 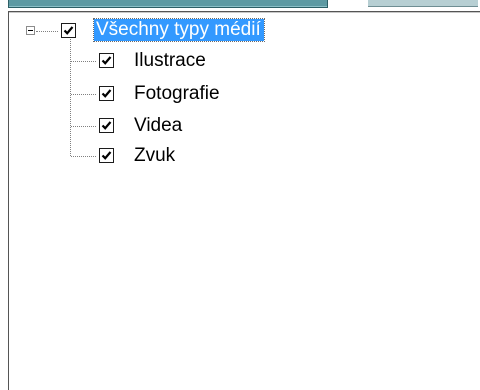 What do you see at coordinates (30, 30) in the screenshot?
I see `collapse-minus-icon` at bounding box center [30, 30].